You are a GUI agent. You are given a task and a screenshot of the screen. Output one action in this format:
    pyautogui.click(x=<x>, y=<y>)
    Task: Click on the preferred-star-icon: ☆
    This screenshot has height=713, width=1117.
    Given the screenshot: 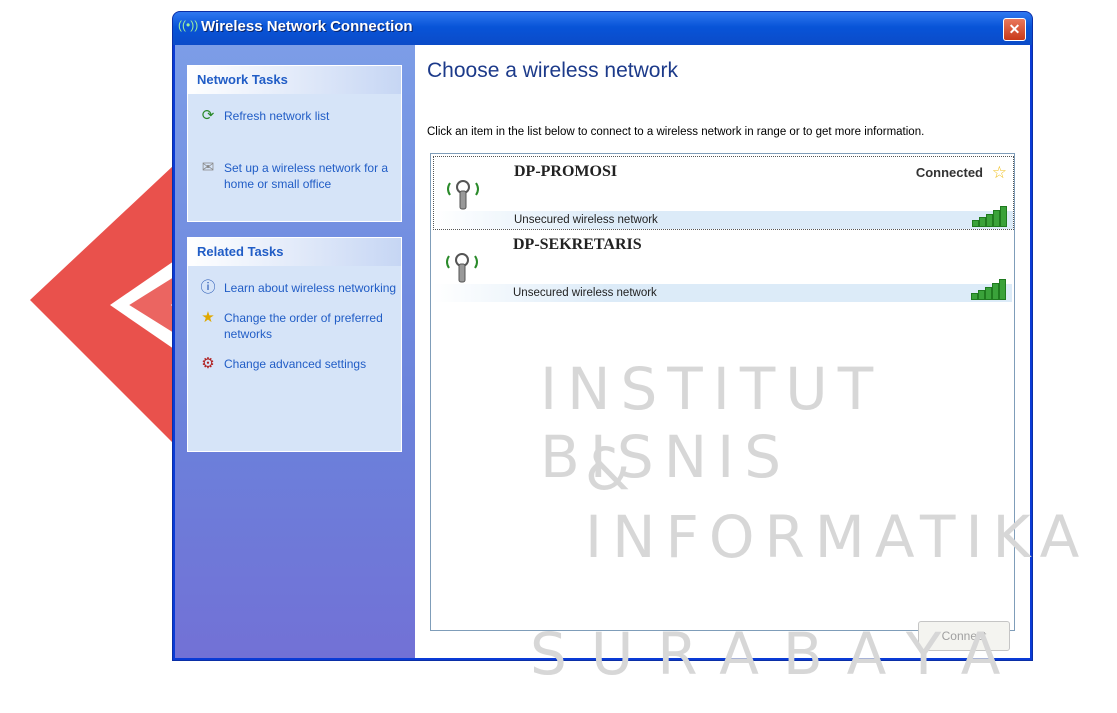 What is the action you would take?
    pyautogui.click(x=999, y=172)
    